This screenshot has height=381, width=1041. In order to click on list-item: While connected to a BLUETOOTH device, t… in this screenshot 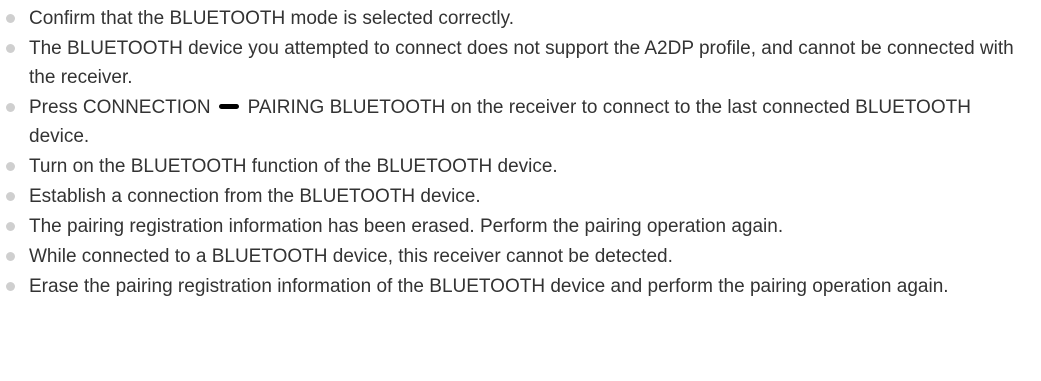, I will do `click(520, 256)`.